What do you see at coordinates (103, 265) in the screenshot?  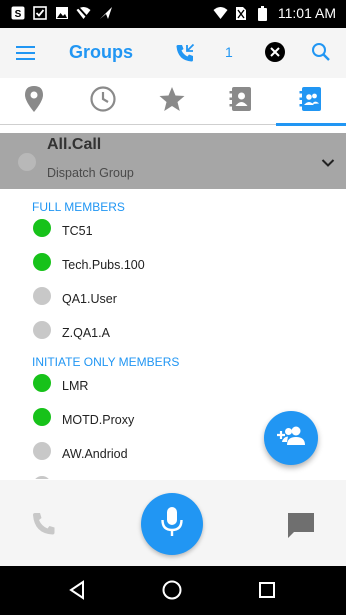 I see `member-name: Tech.Pubs.100` at bounding box center [103, 265].